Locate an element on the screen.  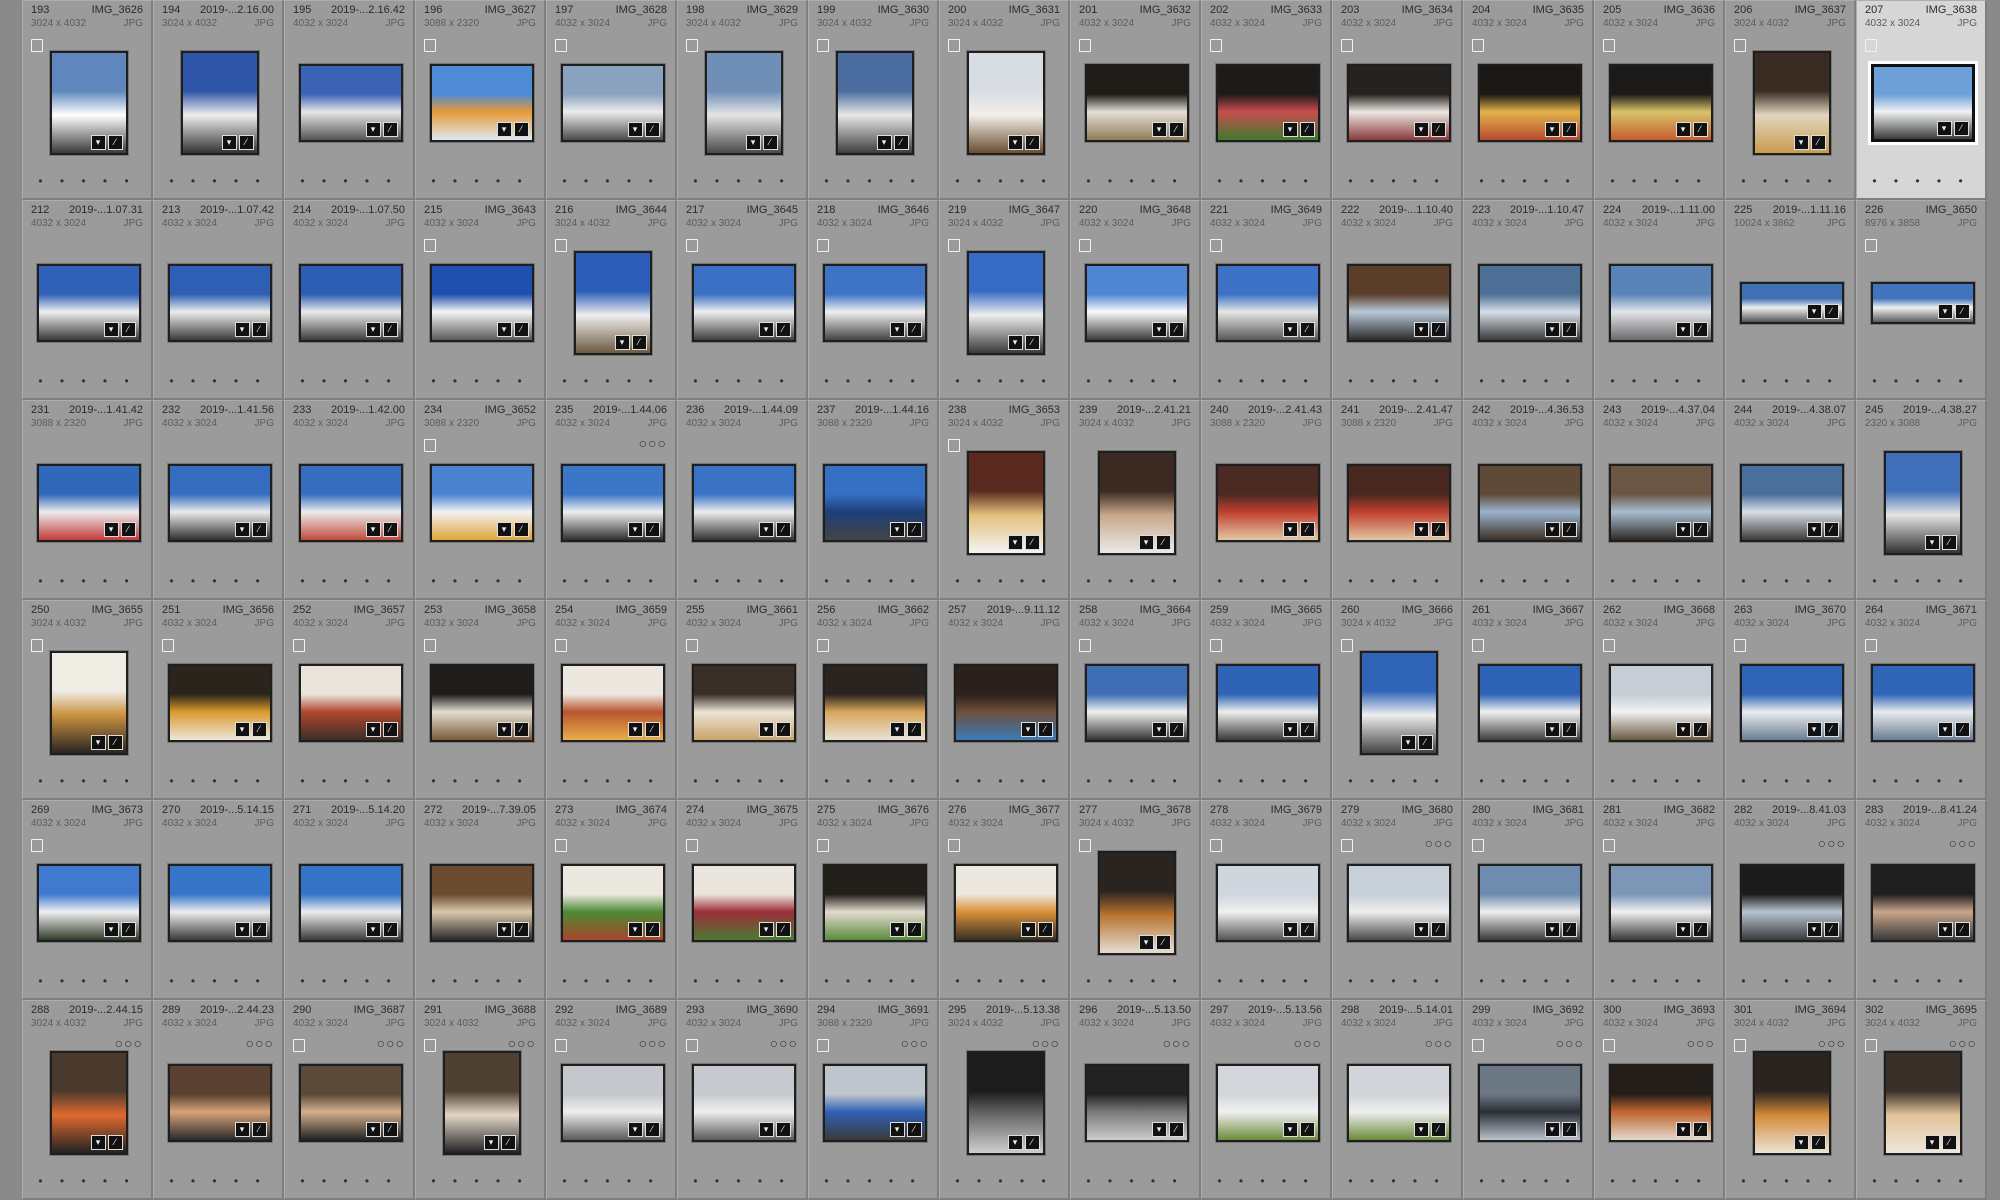
grid-cell: 196 IMG_3627 3088 x 2320 JPG ▾ ⁄ • • • • • is located at coordinates (480, 100).